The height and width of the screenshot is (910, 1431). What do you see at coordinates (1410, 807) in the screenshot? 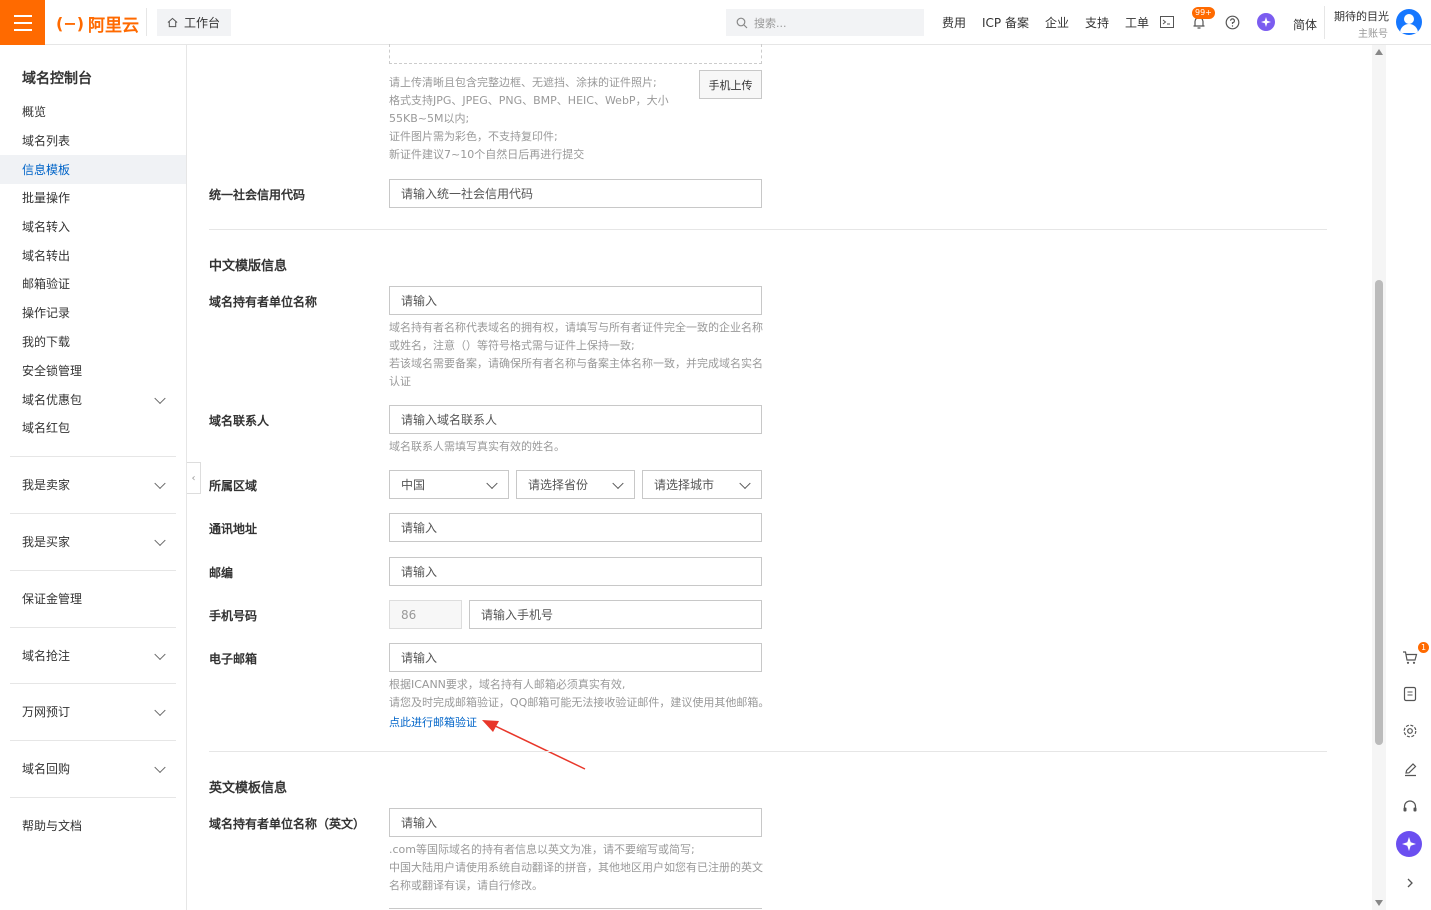
I see `headset-icon` at bounding box center [1410, 807].